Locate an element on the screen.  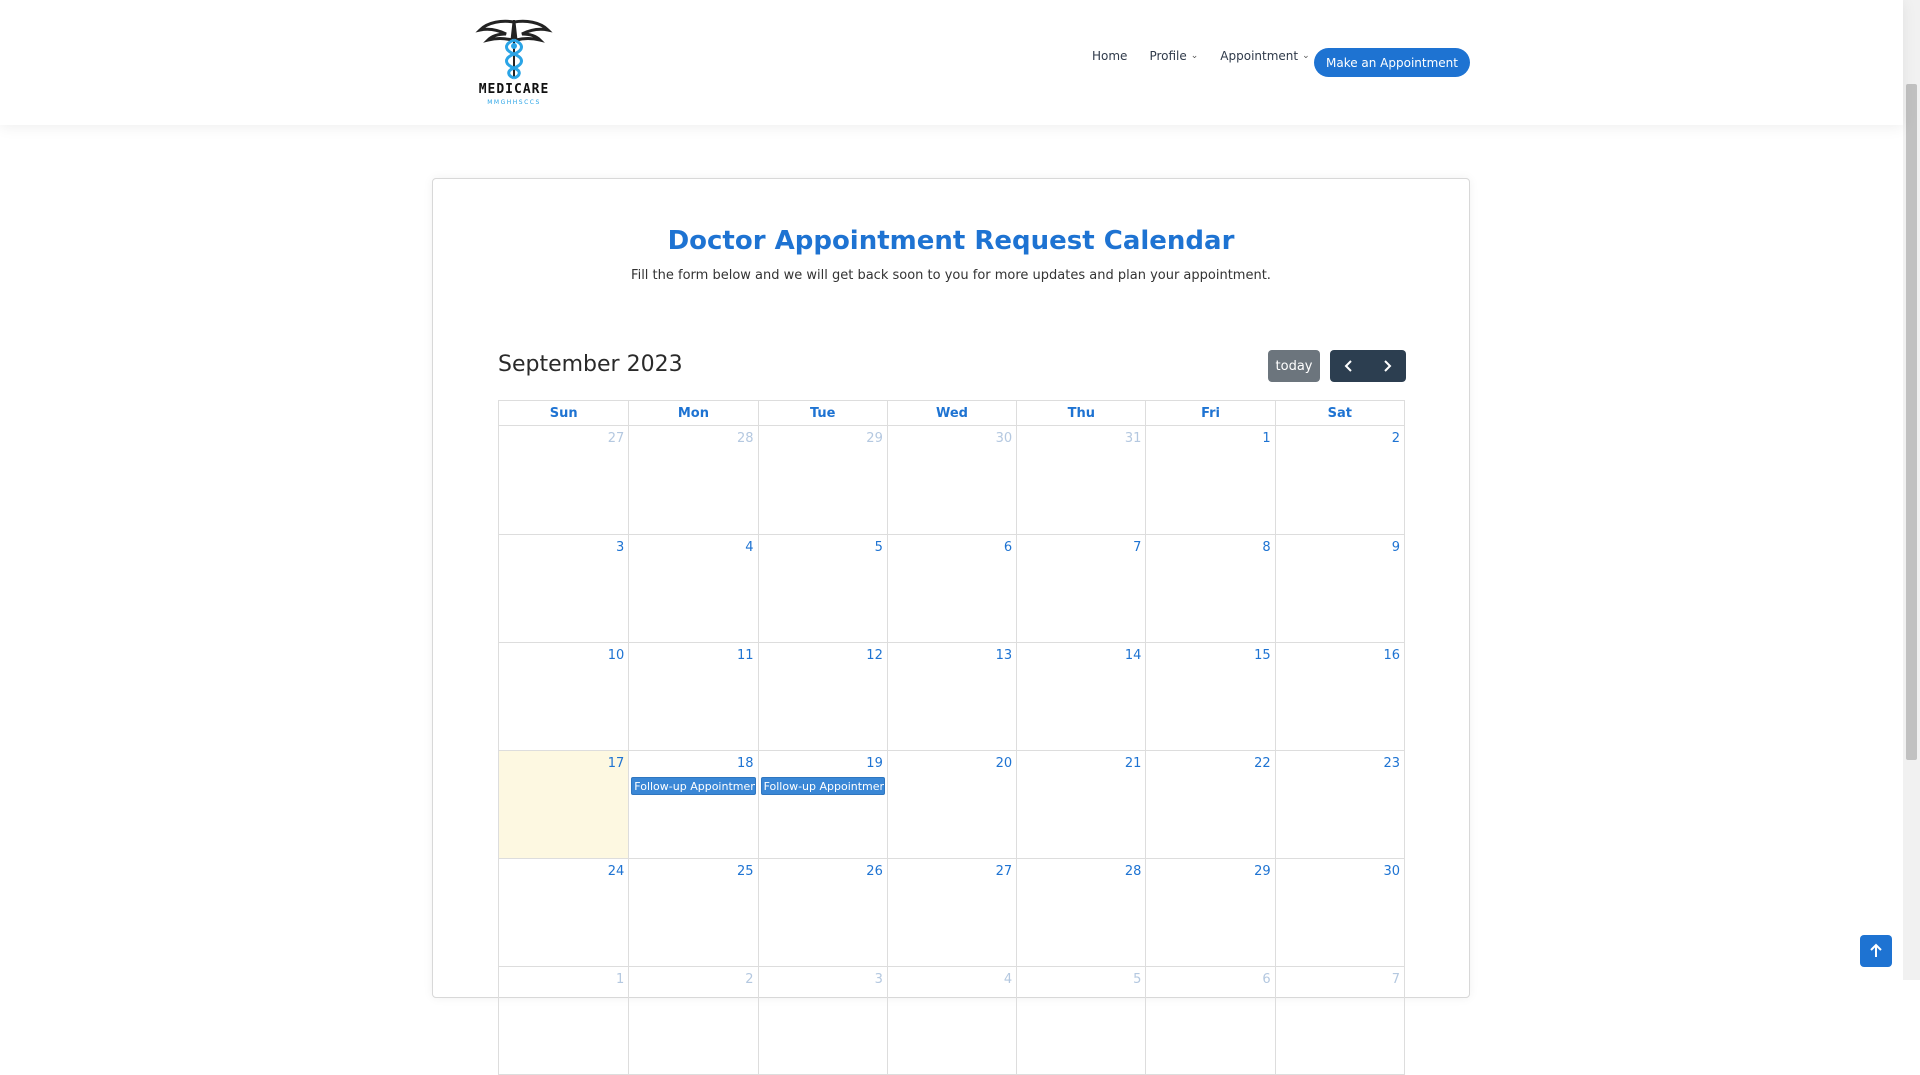
day-number: 20 is located at coordinates (1004, 763).